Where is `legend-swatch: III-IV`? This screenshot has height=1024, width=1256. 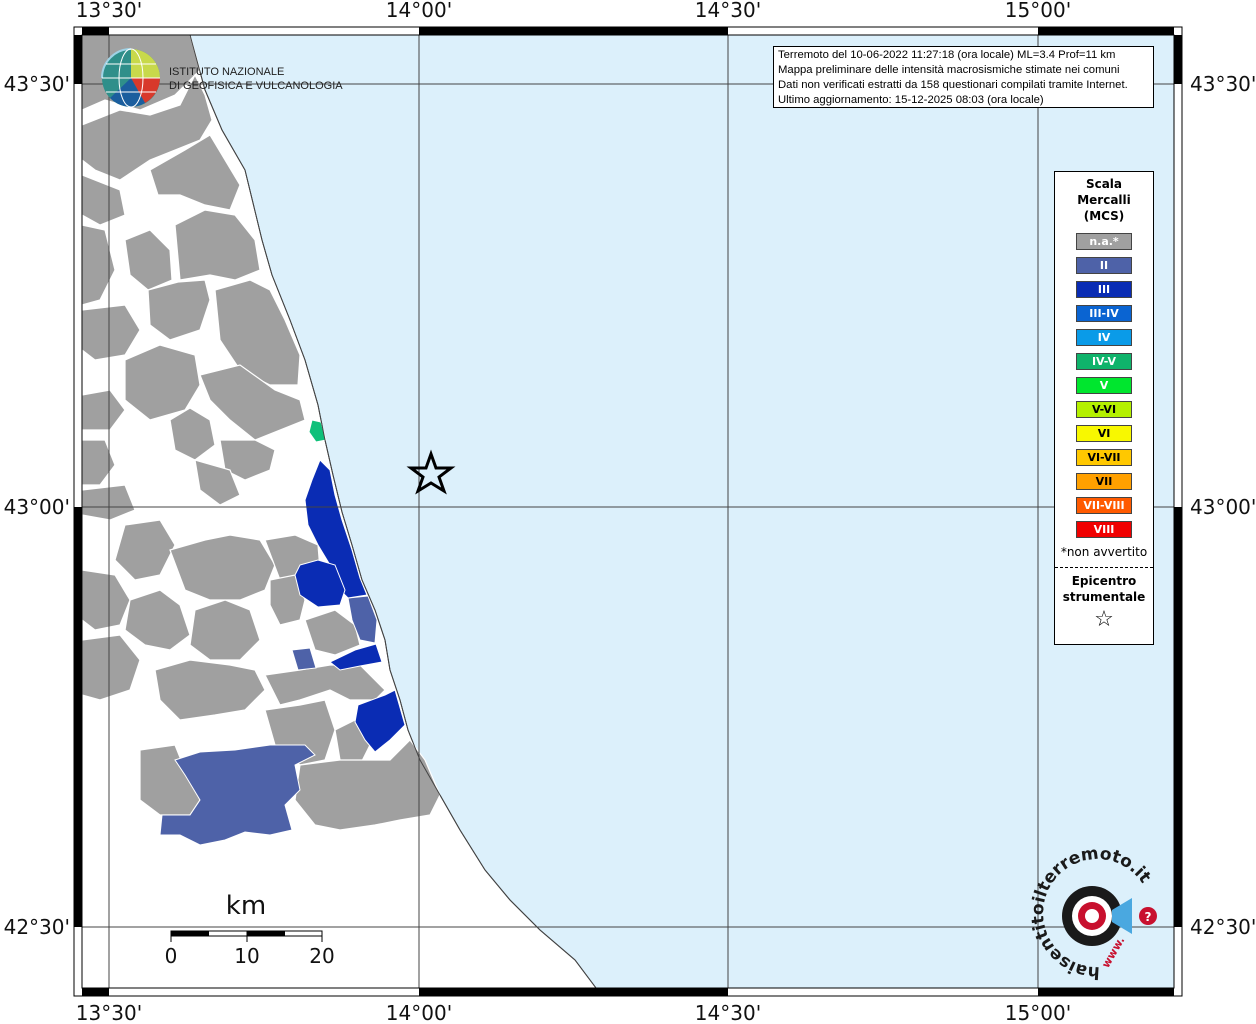
legend-swatch: III-IV is located at coordinates (1104, 313).